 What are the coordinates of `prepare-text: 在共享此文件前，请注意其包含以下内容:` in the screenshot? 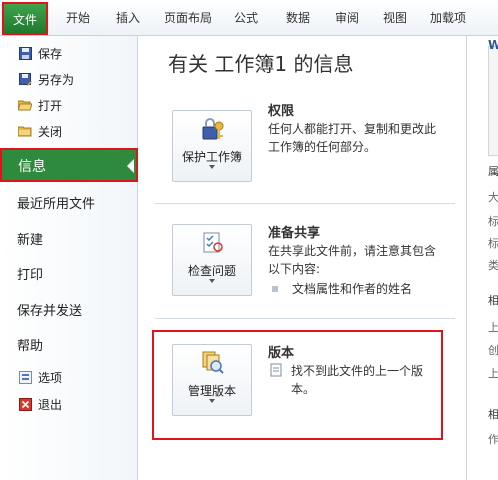 It's located at (352, 260).